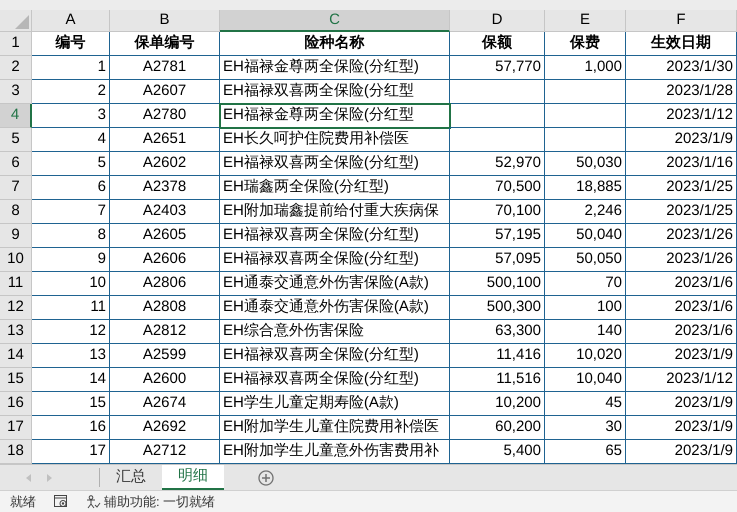  What do you see at coordinates (165, 236) in the screenshot?
I see `table-cell: A2605` at bounding box center [165, 236].